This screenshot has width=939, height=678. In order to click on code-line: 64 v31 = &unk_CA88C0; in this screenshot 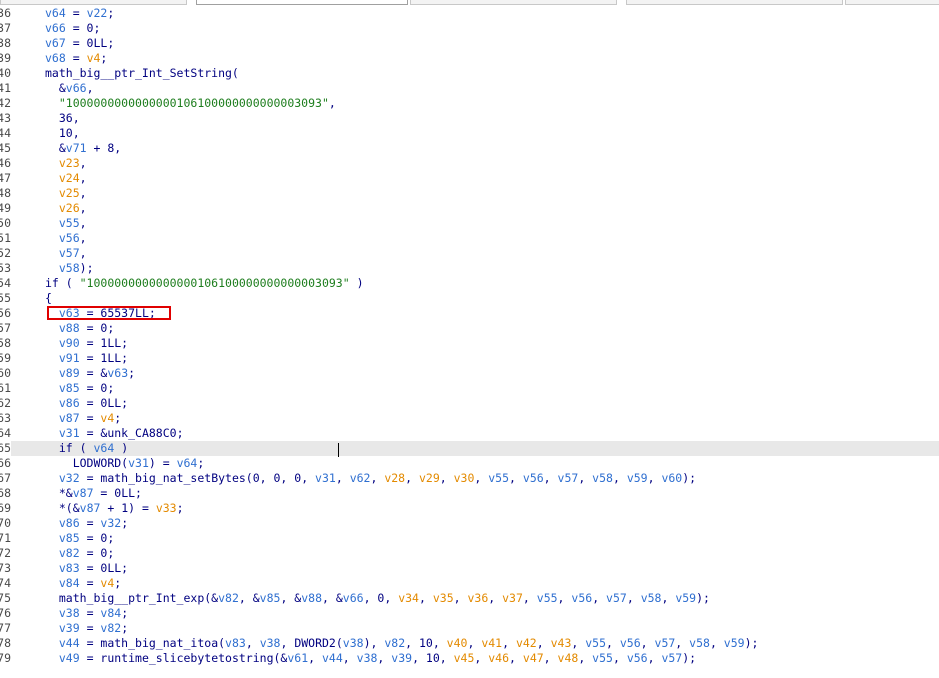, I will do `click(469, 433)`.